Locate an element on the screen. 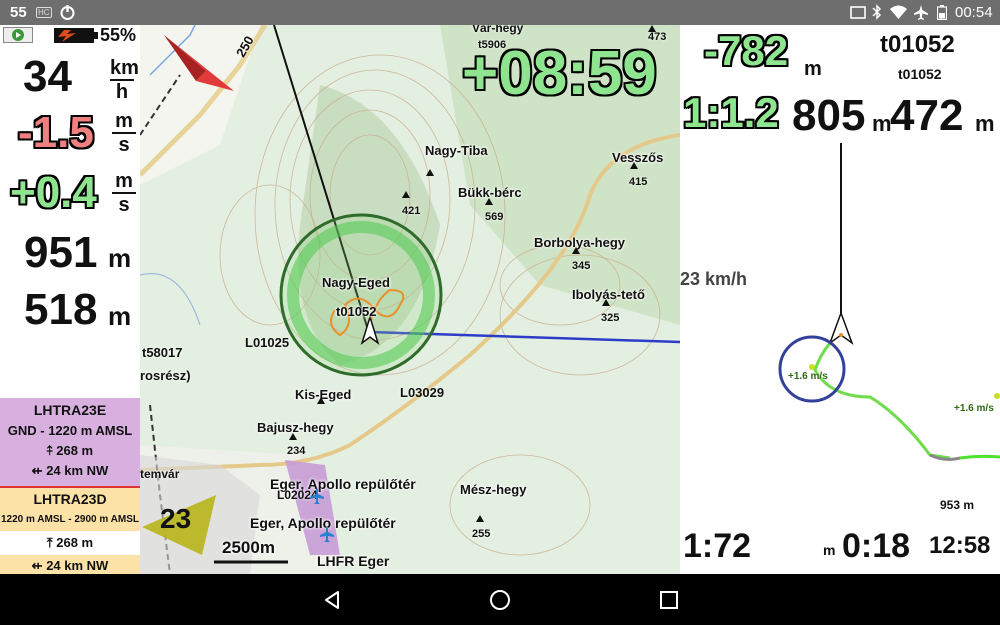 Image resolution: width=1000 pixels, height=625 pixels. flight-timer: +08:59 is located at coordinates (559, 73).